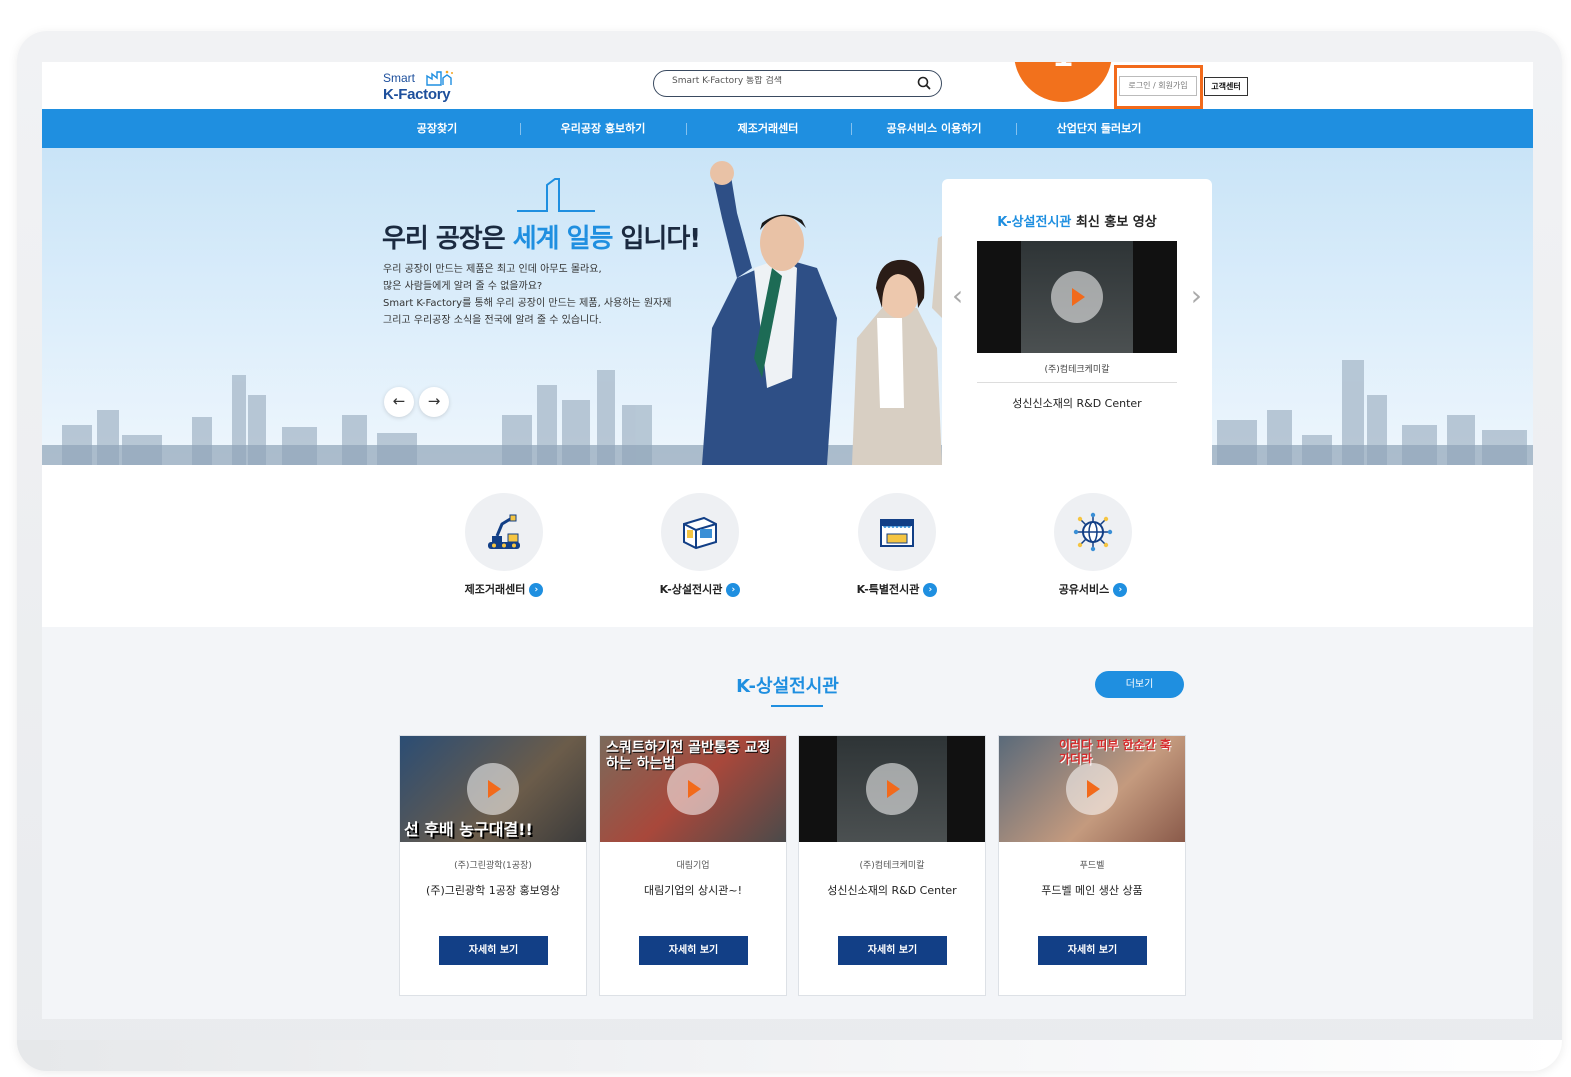  I want to click on card-video-thumbnail: 선 후배 농구대결!!, so click(493, 789).